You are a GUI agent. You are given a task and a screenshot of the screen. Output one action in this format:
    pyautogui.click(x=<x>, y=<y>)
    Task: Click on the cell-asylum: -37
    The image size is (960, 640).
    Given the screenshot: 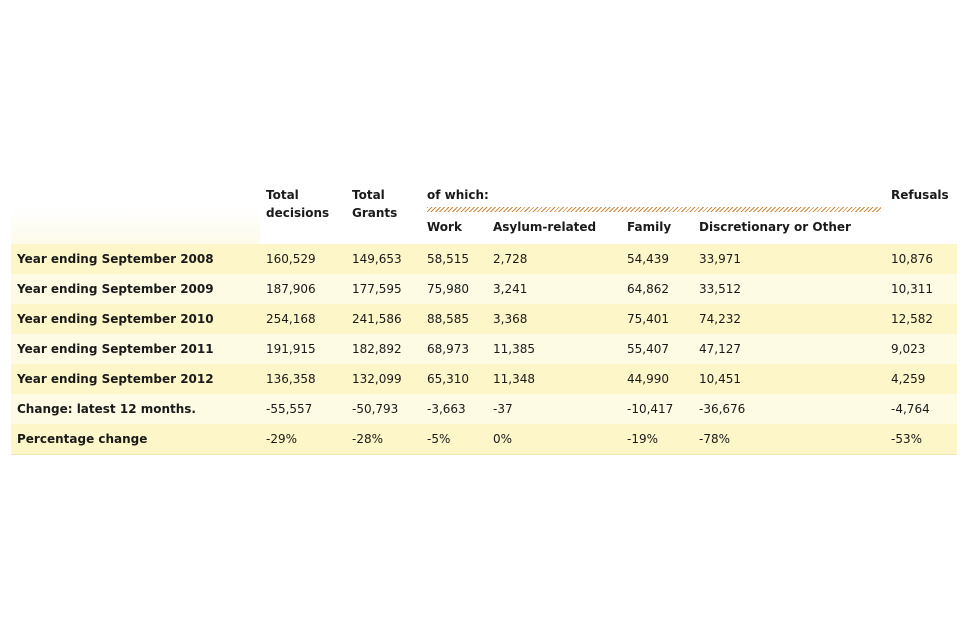 What is the action you would take?
    pyautogui.click(x=554, y=409)
    